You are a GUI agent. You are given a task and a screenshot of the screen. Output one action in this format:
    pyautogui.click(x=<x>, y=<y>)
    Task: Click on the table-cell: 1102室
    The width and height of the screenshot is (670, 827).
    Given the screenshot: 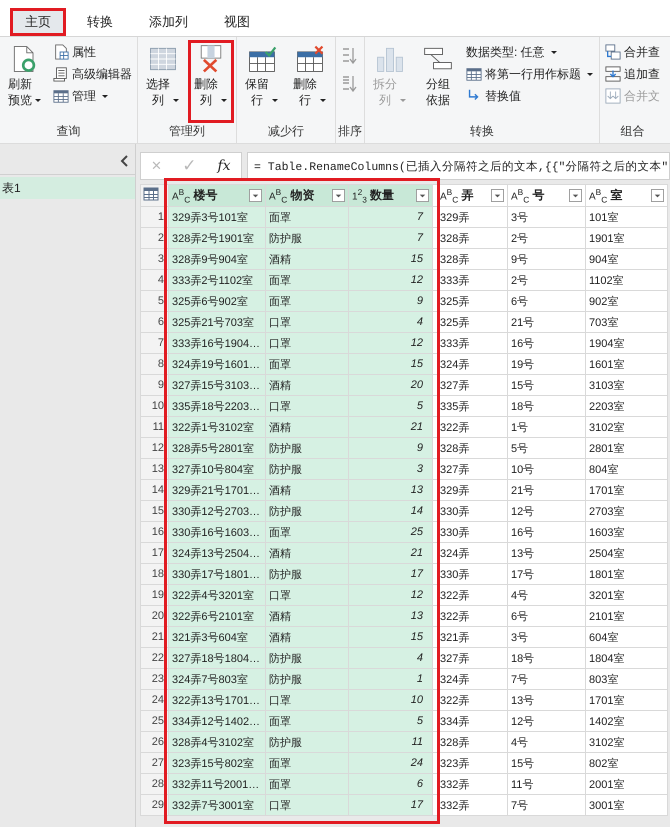 What is the action you would take?
    pyautogui.click(x=627, y=280)
    